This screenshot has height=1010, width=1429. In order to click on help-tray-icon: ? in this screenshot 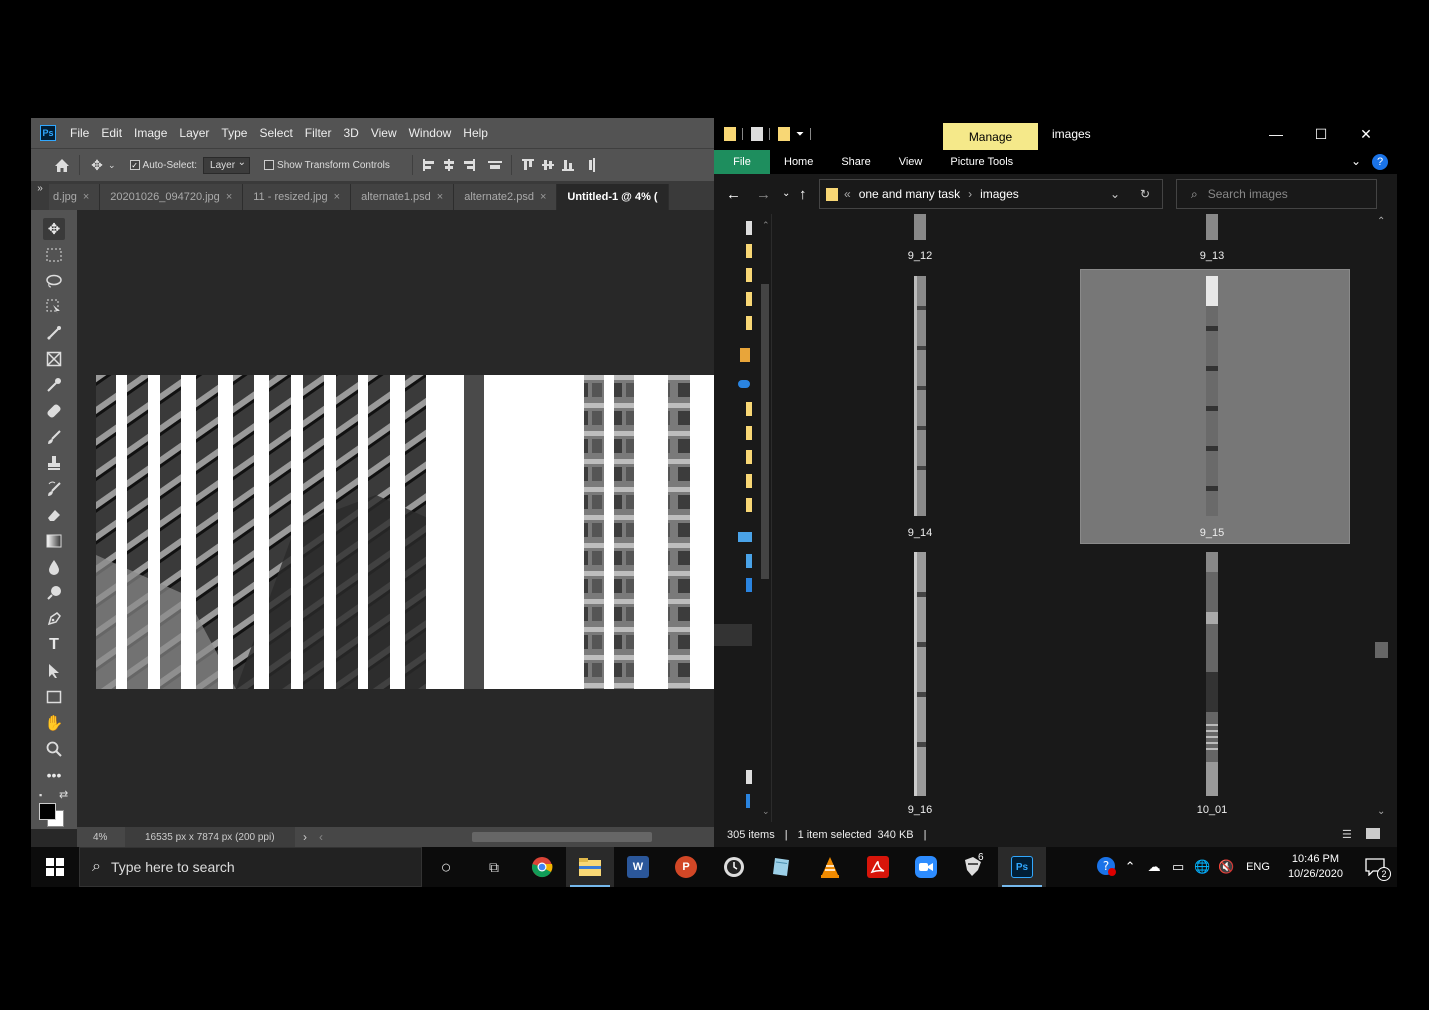, I will do `click(1106, 867)`.